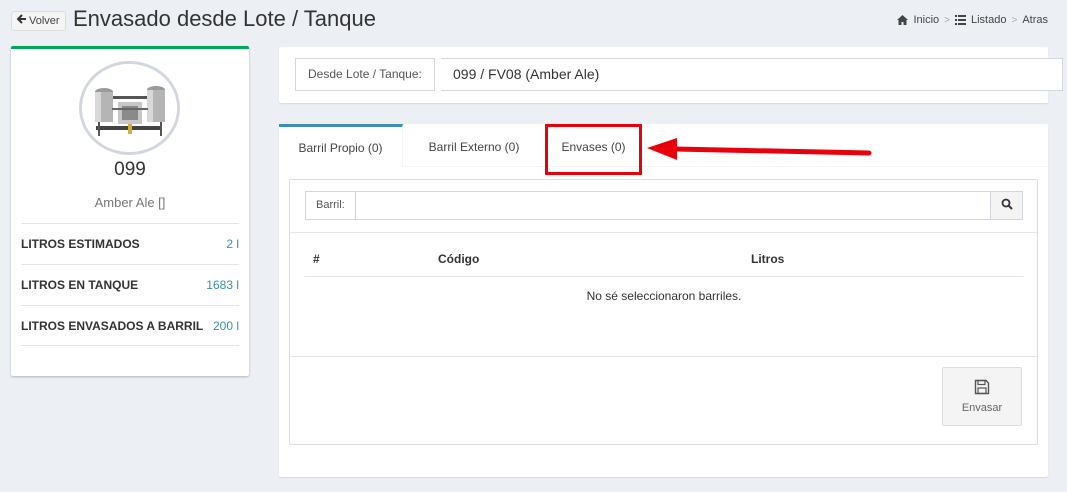 Image resolution: width=1067 pixels, height=492 pixels. What do you see at coordinates (768, 259) in the screenshot?
I see `col-litros: Litros` at bounding box center [768, 259].